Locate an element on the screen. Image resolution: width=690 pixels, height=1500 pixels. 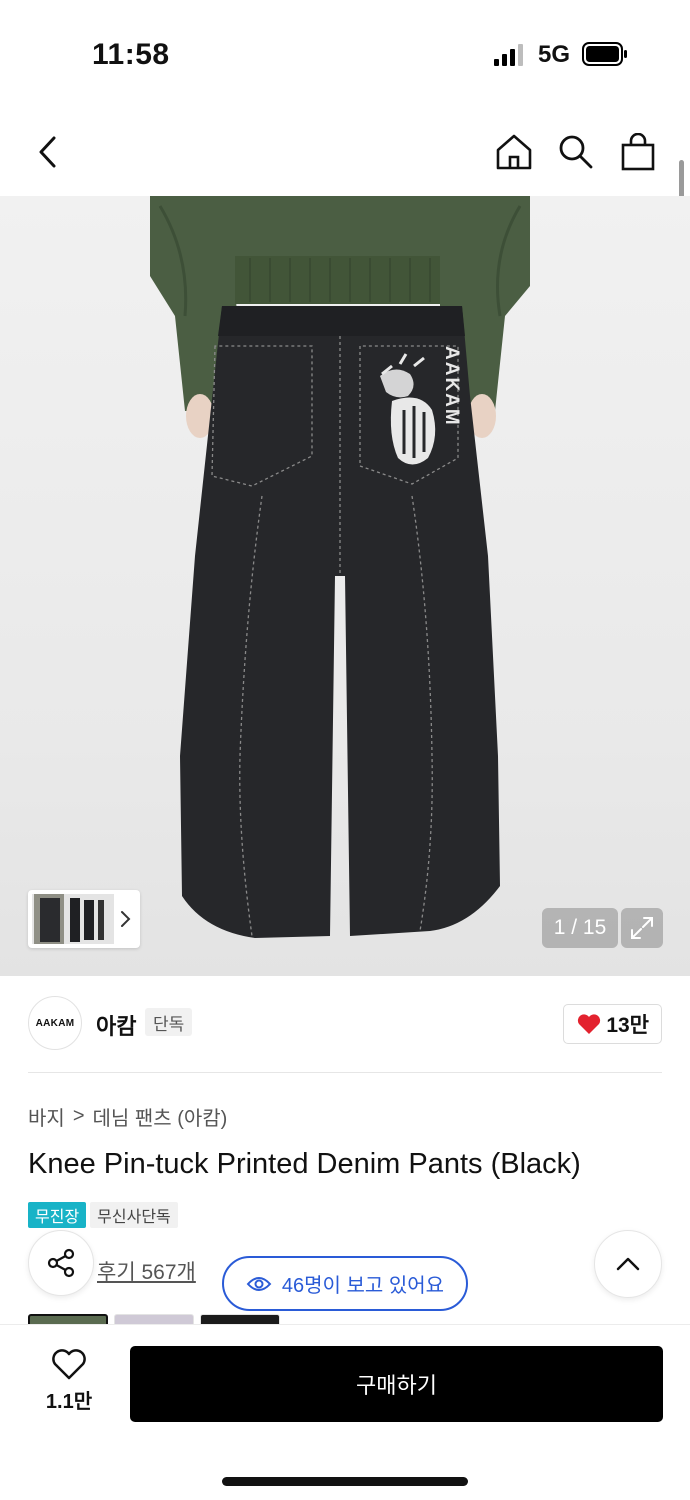
badge-musinsa-exclusive: 무신사단독 is located at coordinates (134, 1215).